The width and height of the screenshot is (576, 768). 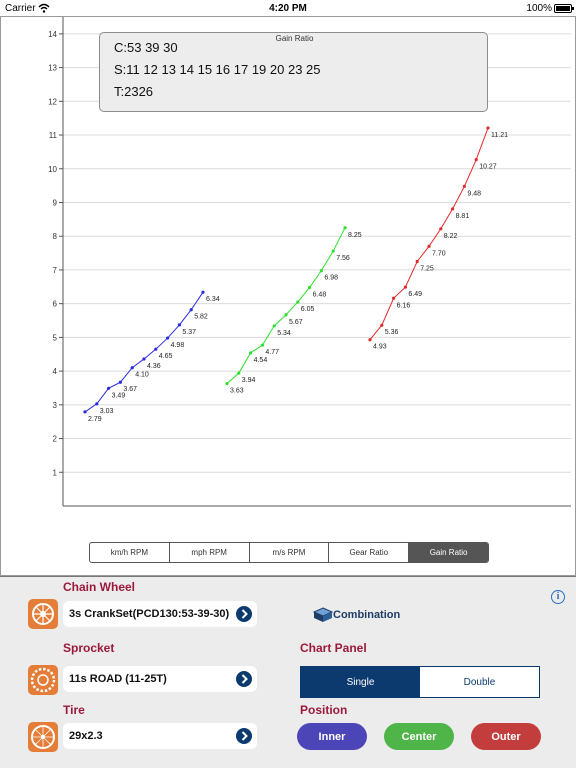 What do you see at coordinates (369, 552) in the screenshot?
I see `tab-gear-ratio: Gear Ratio` at bounding box center [369, 552].